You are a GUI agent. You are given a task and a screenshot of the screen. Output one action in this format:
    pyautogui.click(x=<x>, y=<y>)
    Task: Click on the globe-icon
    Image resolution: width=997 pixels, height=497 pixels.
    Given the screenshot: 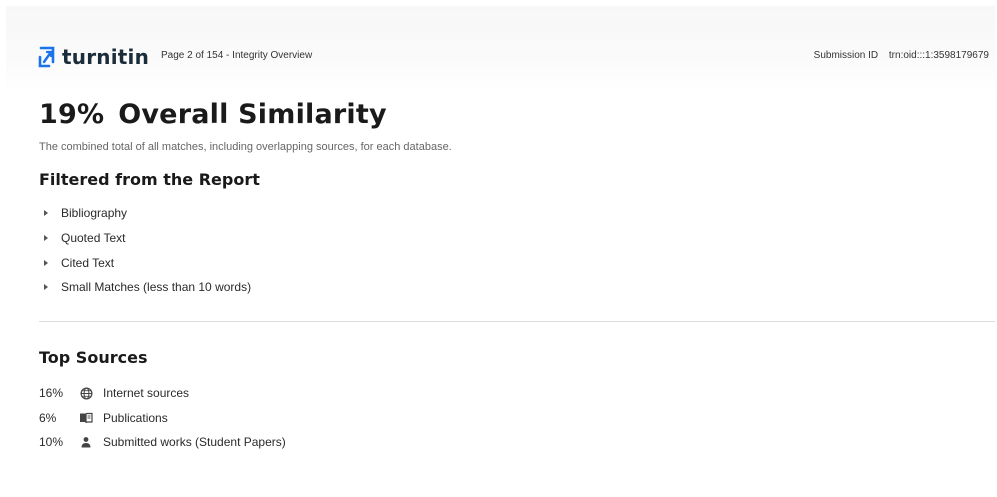 What is the action you would take?
    pyautogui.click(x=86, y=393)
    